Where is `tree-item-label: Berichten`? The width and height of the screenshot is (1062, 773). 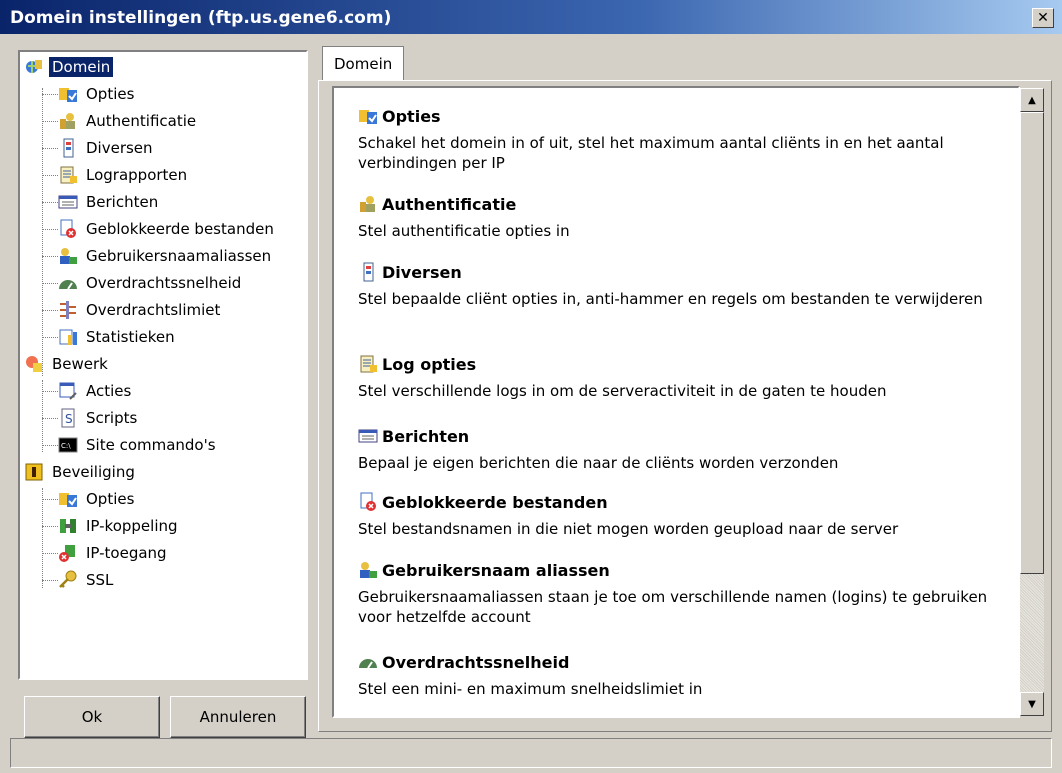
tree-item-label: Berichten is located at coordinates (122, 202).